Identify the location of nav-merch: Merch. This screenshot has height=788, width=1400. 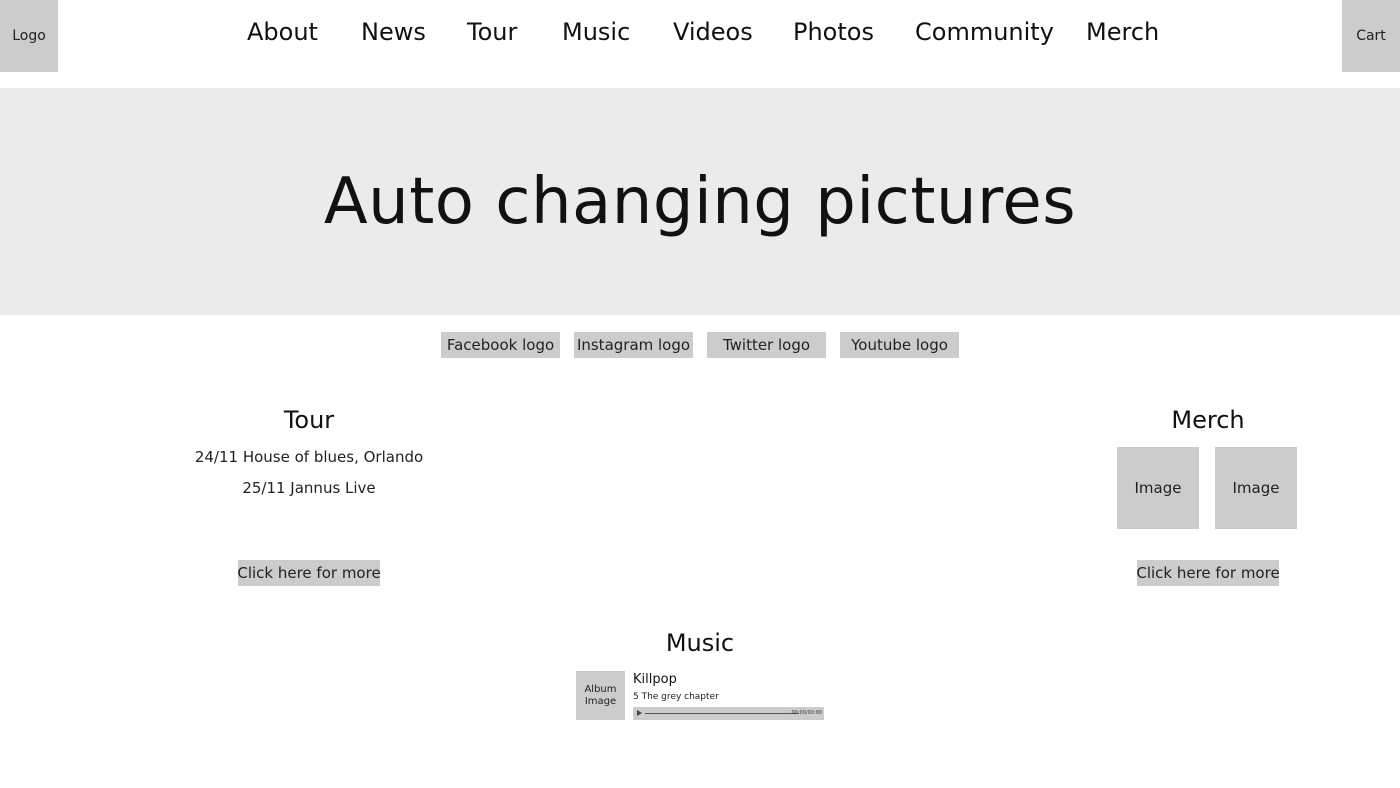
(1122, 32).